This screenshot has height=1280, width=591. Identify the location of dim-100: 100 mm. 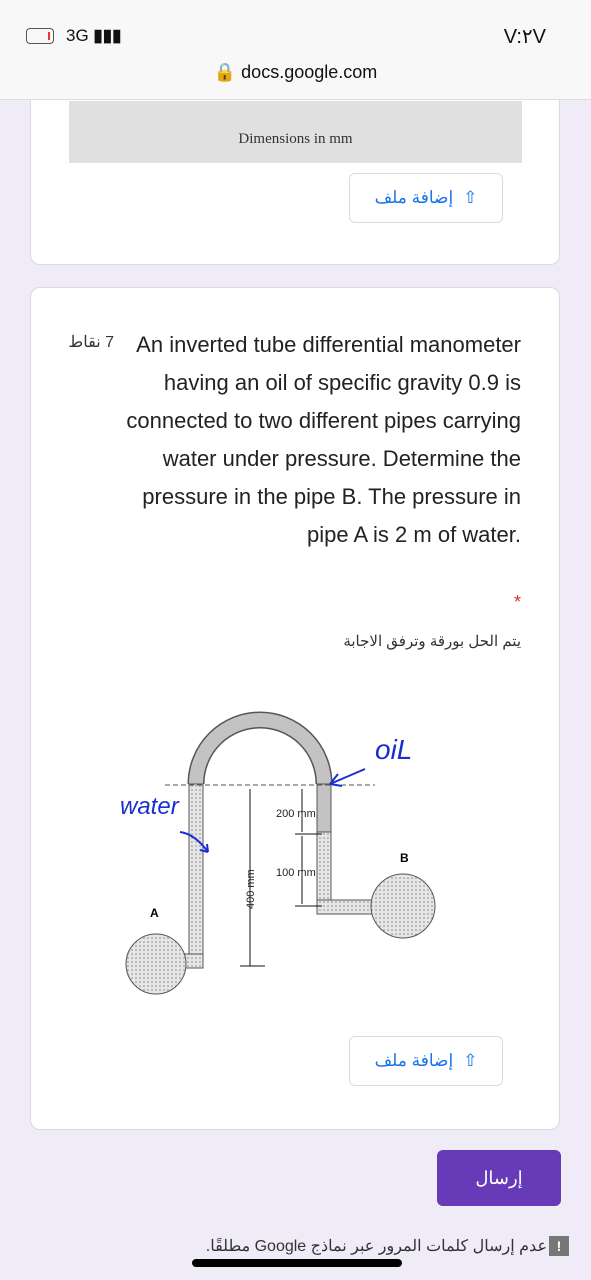
(296, 873).